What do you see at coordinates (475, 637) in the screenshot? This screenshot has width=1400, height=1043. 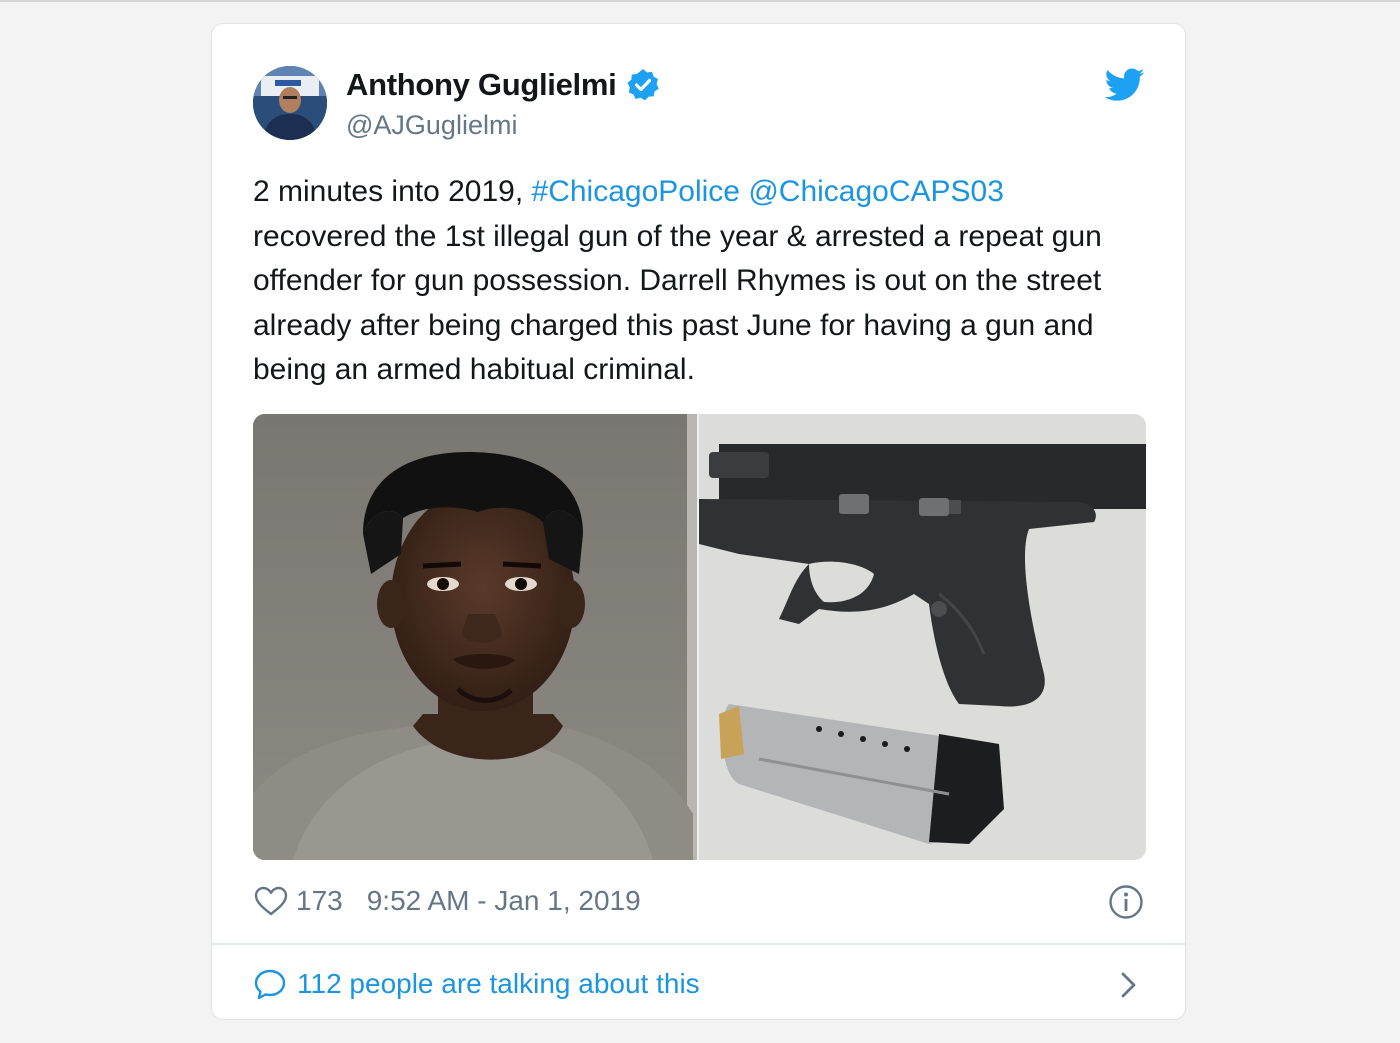 I see `mugshot-photo` at bounding box center [475, 637].